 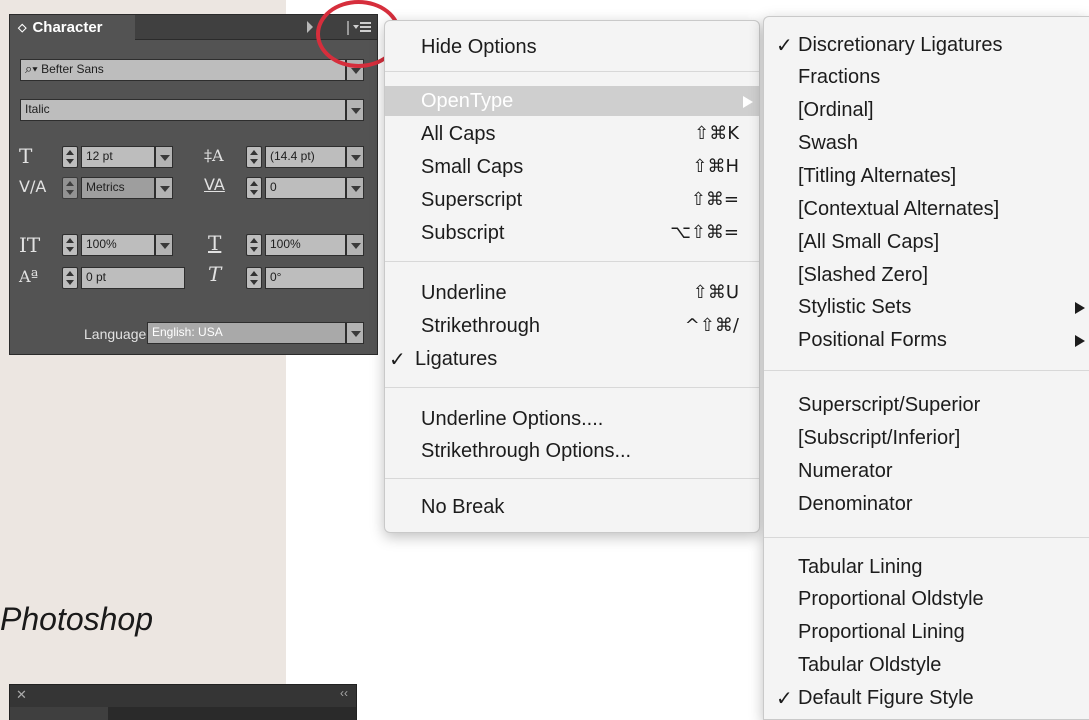 What do you see at coordinates (572, 233) in the screenshot?
I see `menu-item-subscript: Subscript ⌥⇧⌘=` at bounding box center [572, 233].